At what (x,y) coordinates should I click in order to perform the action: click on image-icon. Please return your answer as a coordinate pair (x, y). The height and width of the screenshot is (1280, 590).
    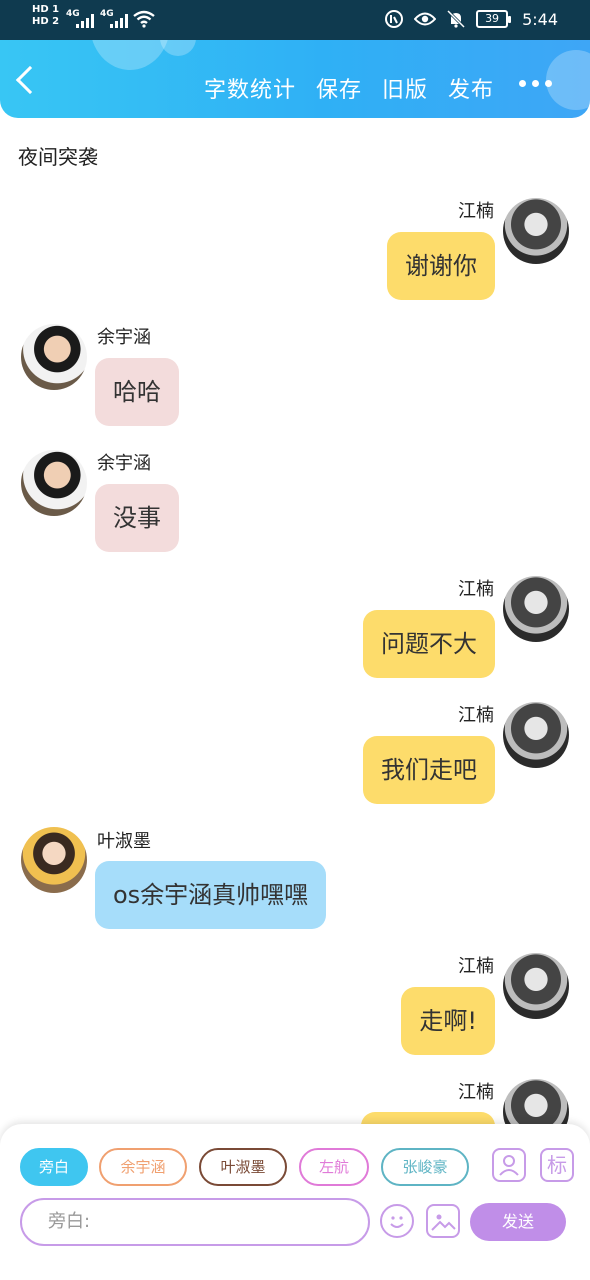
    Looking at the image, I should click on (443, 1221).